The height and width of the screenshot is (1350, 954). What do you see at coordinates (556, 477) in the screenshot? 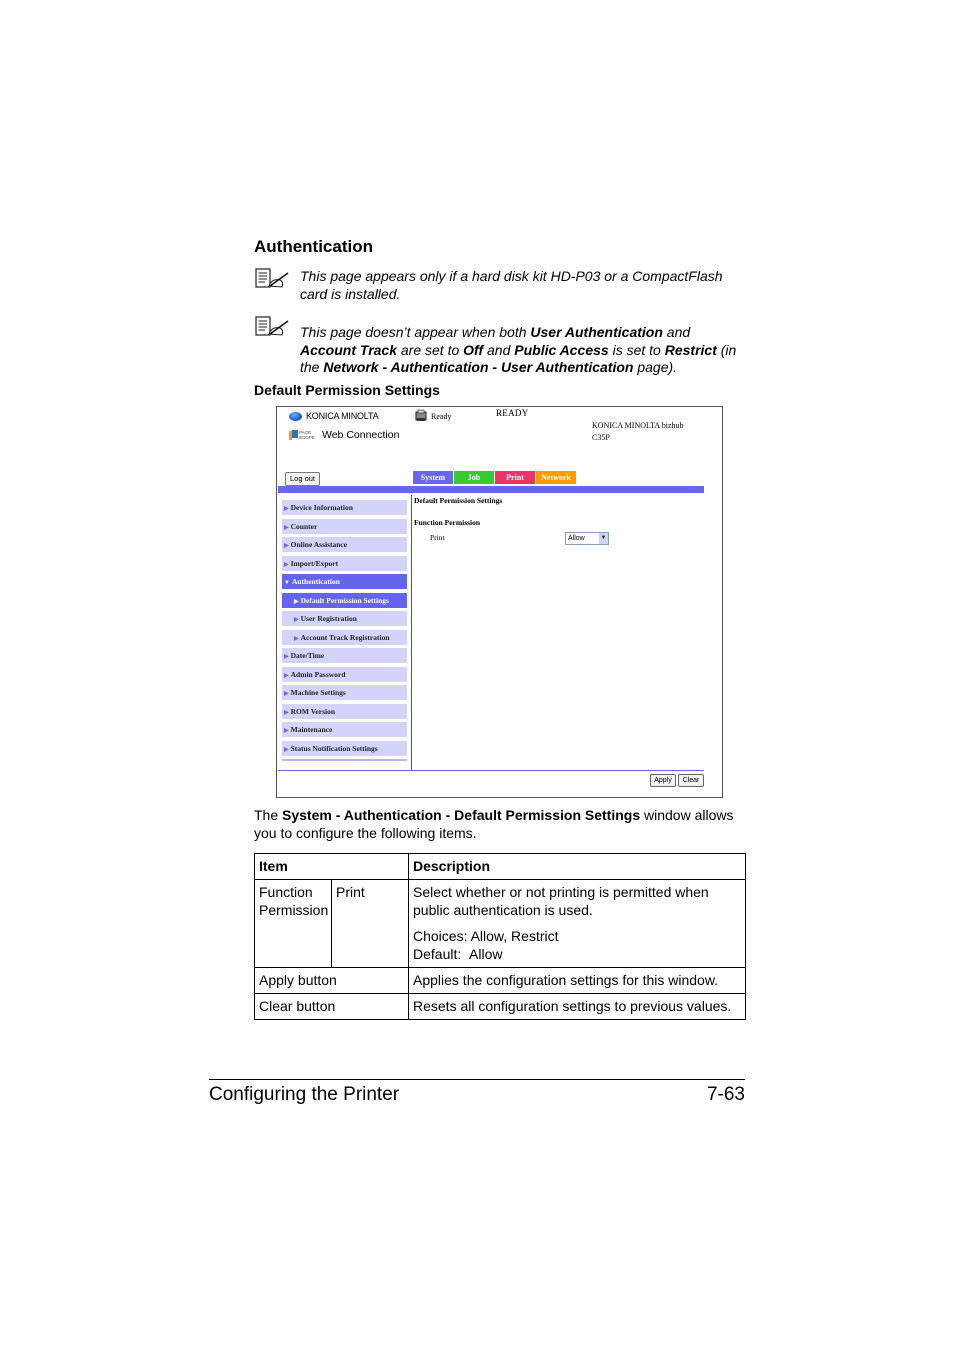
I see `tab-network: Network` at bounding box center [556, 477].